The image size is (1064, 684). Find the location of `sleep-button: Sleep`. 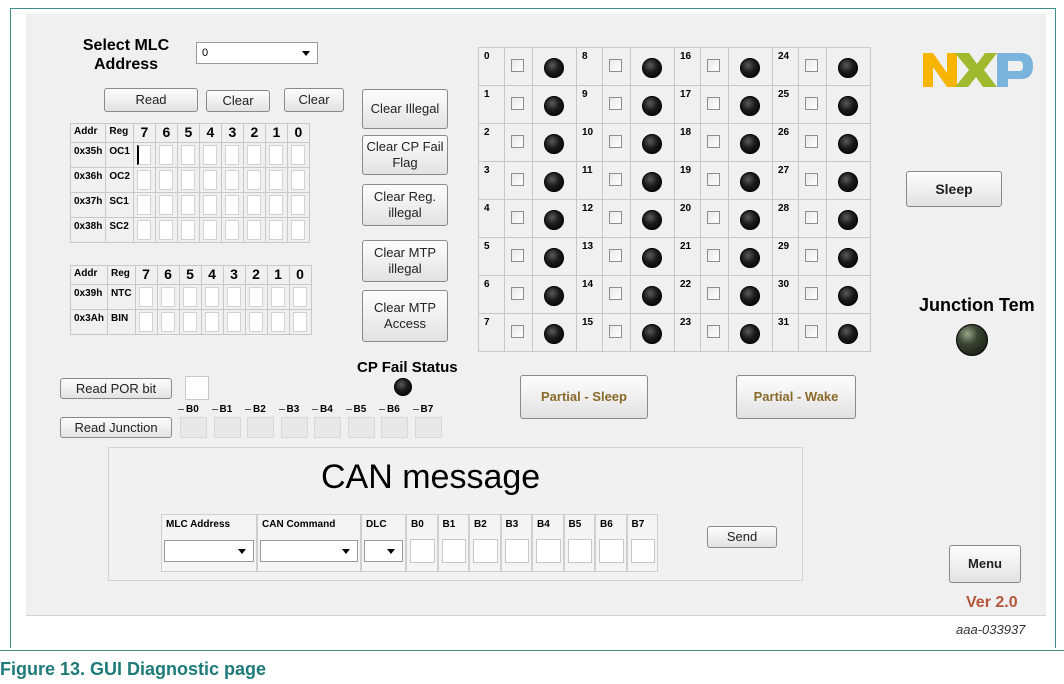

sleep-button: Sleep is located at coordinates (954, 189).